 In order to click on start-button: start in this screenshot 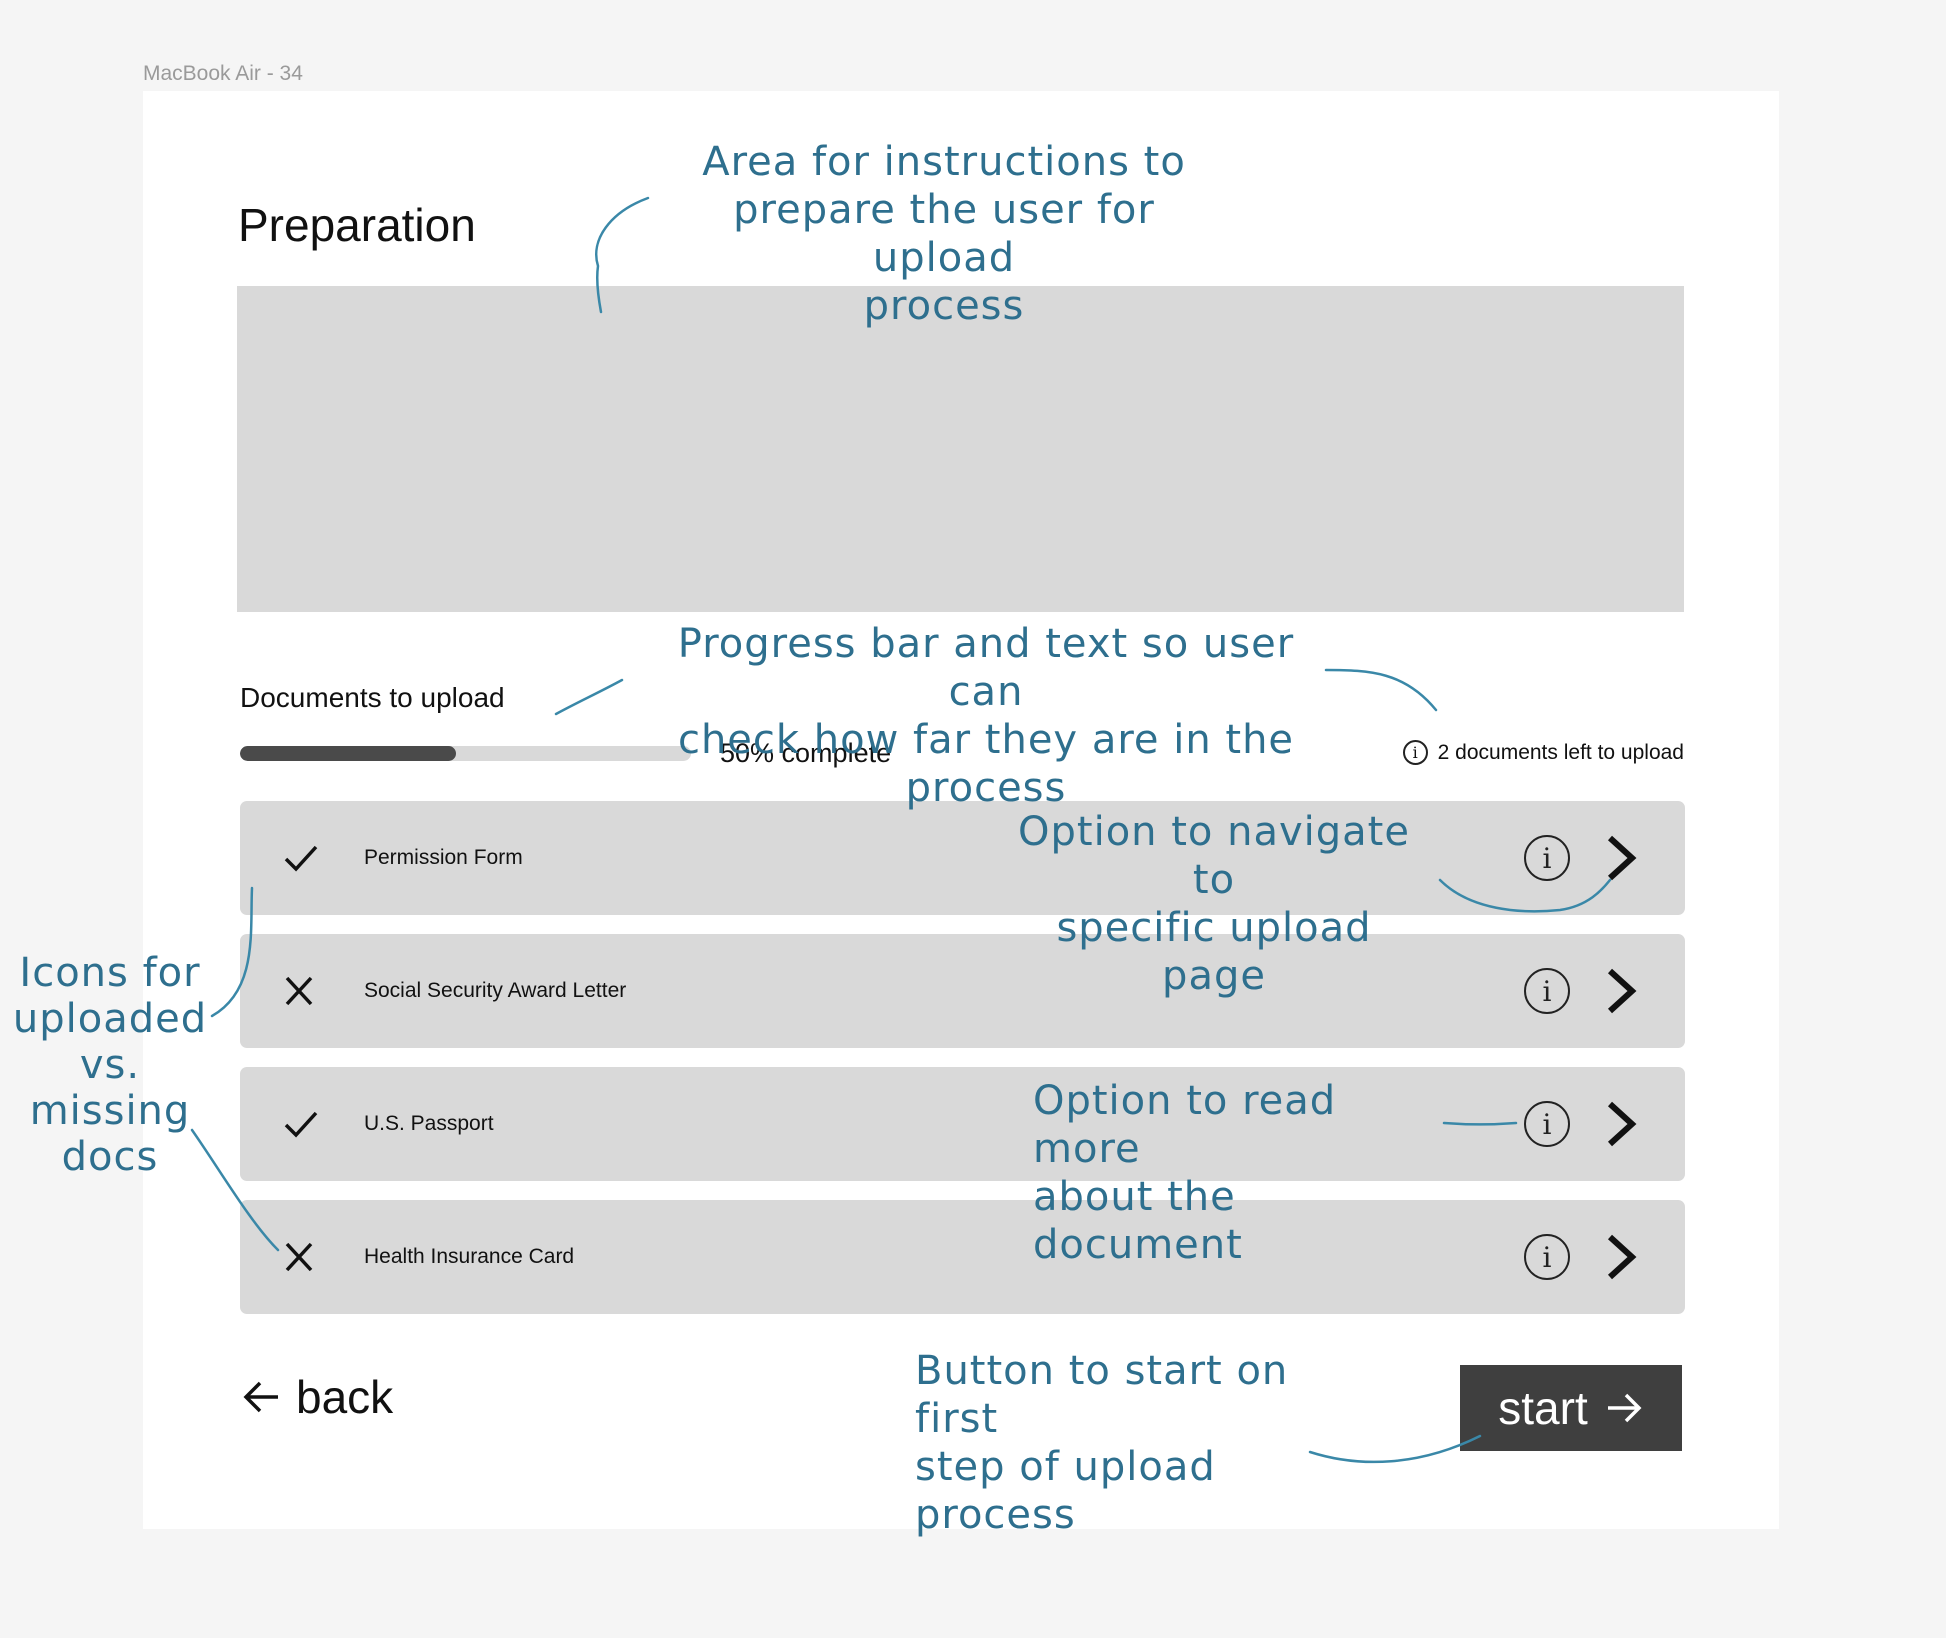, I will do `click(1571, 1408)`.